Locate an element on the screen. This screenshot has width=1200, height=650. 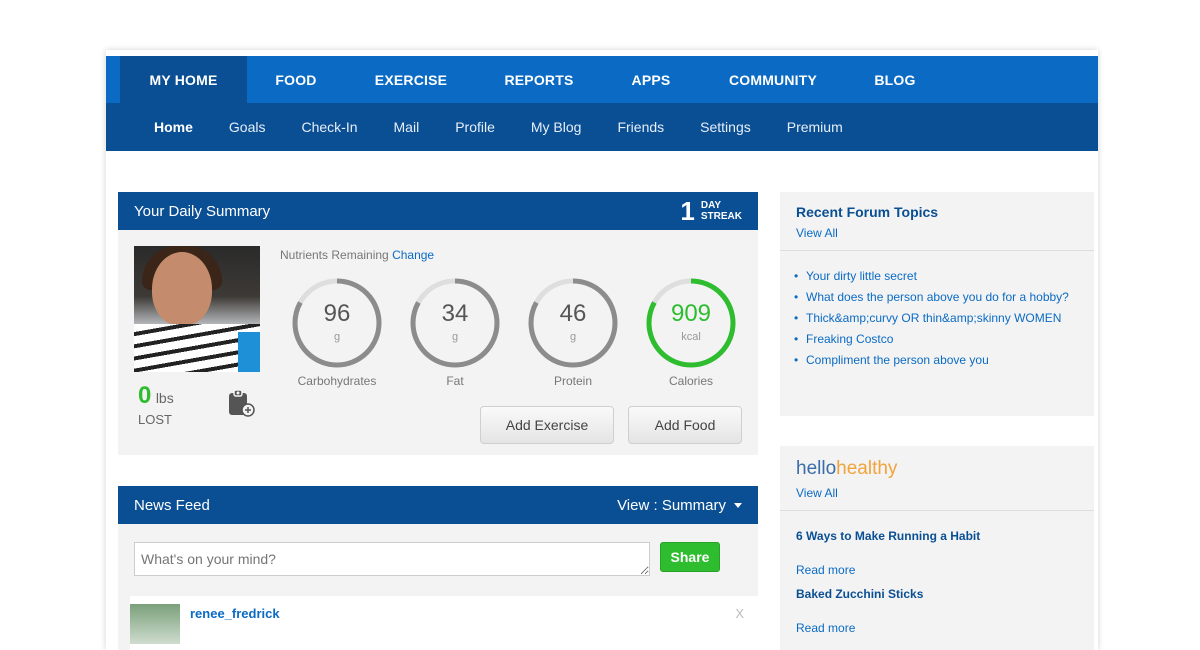
forum-view-all-link: View All is located at coordinates (817, 233).